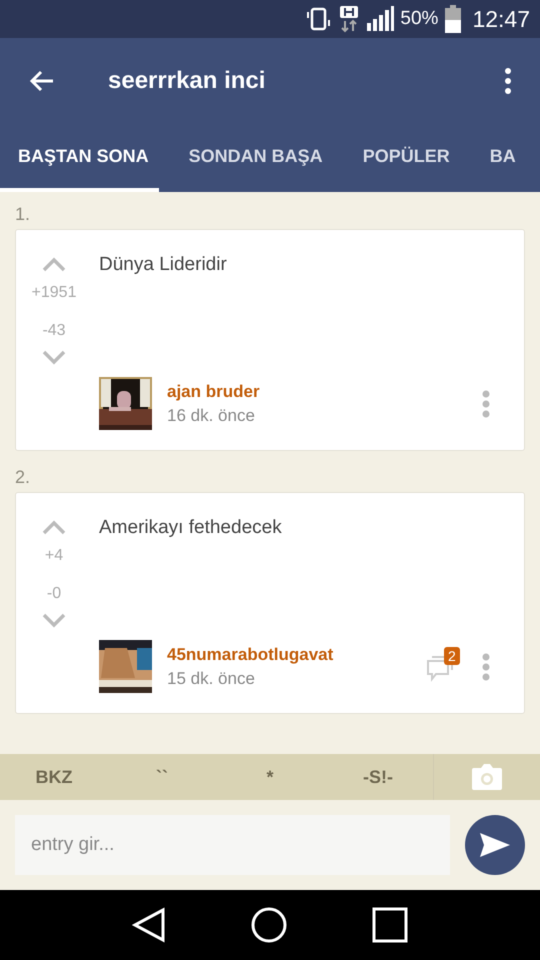 This screenshot has height=960, width=540. I want to click on comment-count-badge: 2, so click(452, 655).